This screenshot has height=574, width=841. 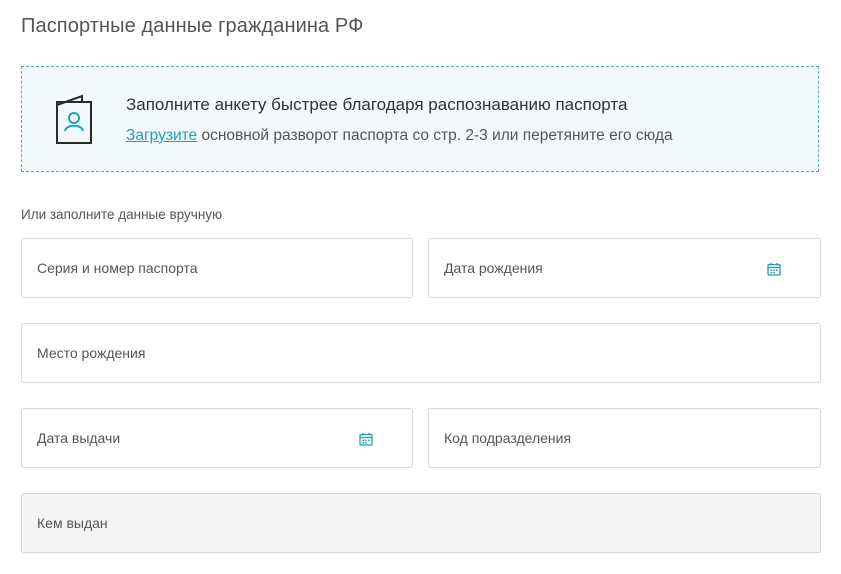 I want to click on passport-icon, so click(x=74, y=119).